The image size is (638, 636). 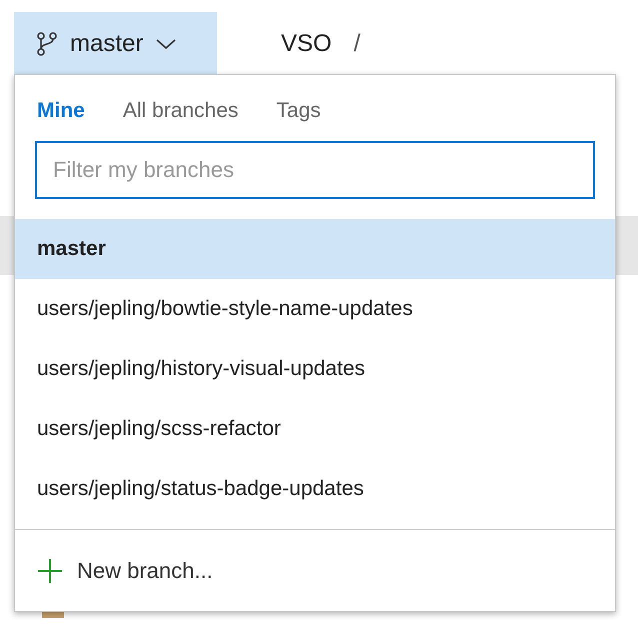 What do you see at coordinates (298, 111) in the screenshot?
I see `branch-tab: Tags` at bounding box center [298, 111].